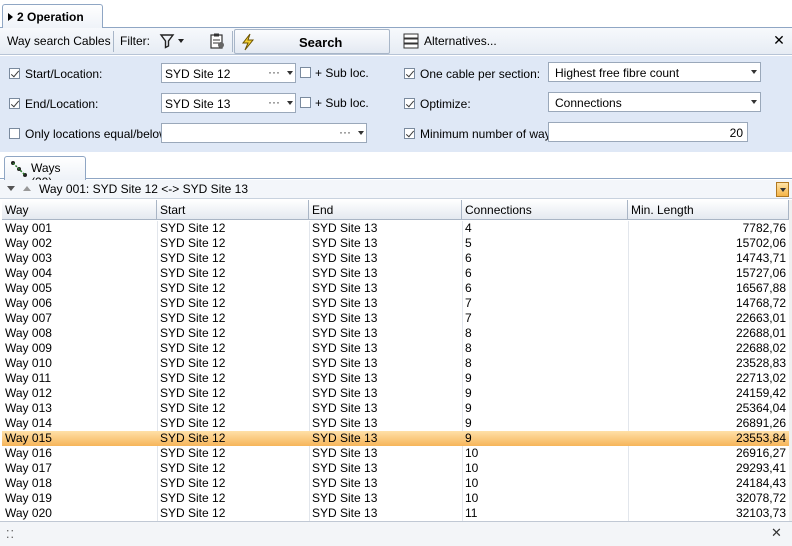 The image size is (792, 546). I want to click on table-row: Way 018 SYD Site 12 SYD Site 13 10 24184,43, so click(395, 483).